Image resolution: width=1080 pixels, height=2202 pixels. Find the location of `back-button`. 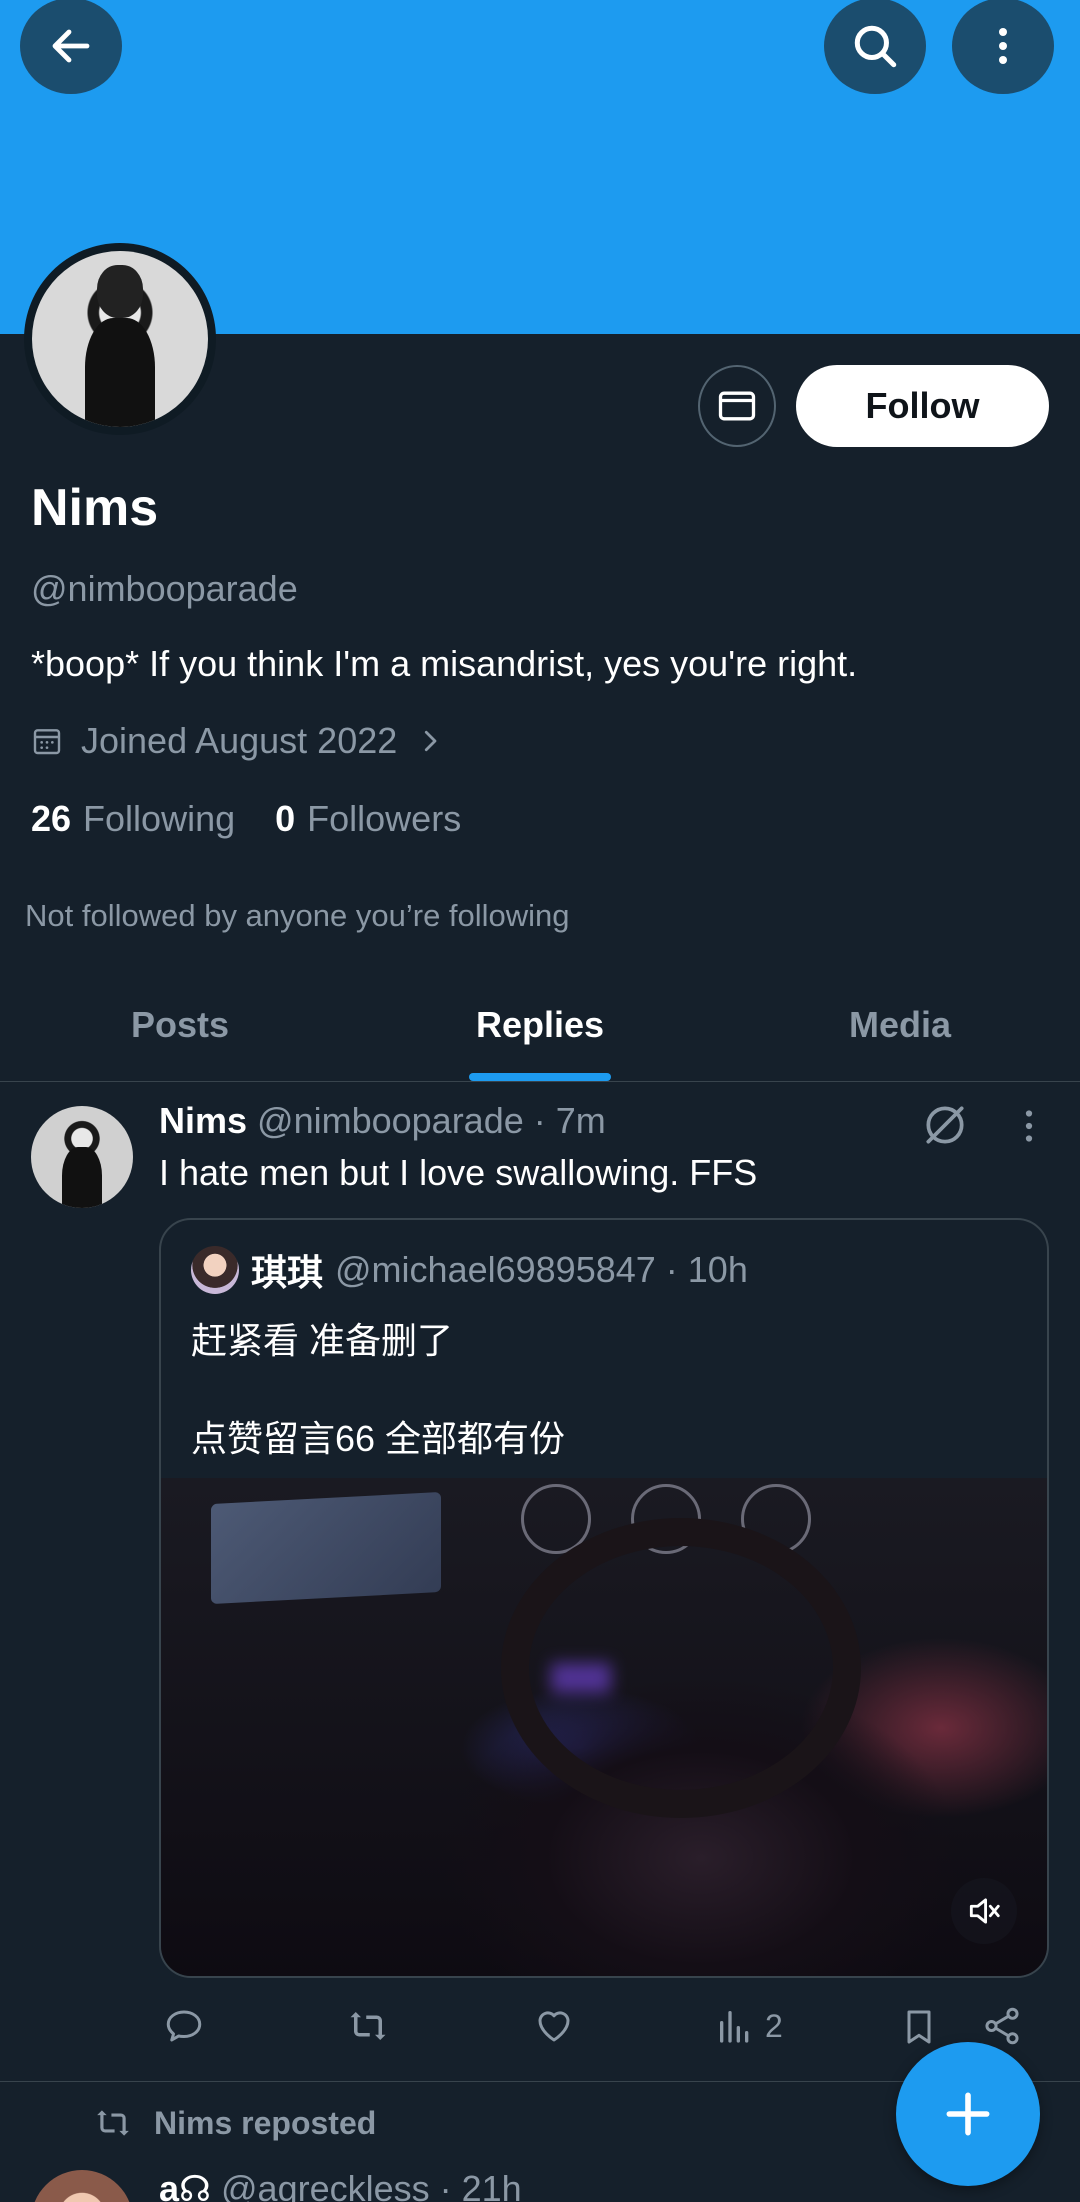

back-button is located at coordinates (71, 47).